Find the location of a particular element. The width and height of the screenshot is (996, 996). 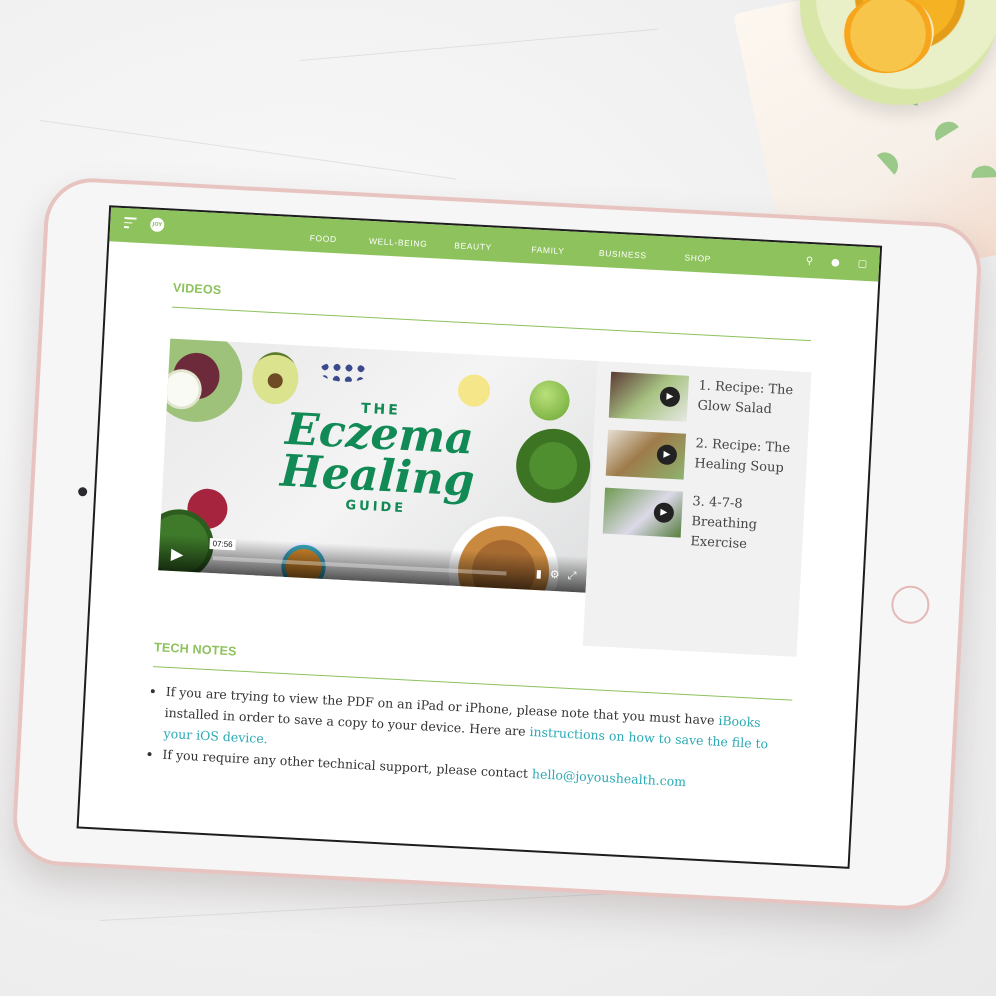

gear-icon: ⚙ is located at coordinates (554, 575).